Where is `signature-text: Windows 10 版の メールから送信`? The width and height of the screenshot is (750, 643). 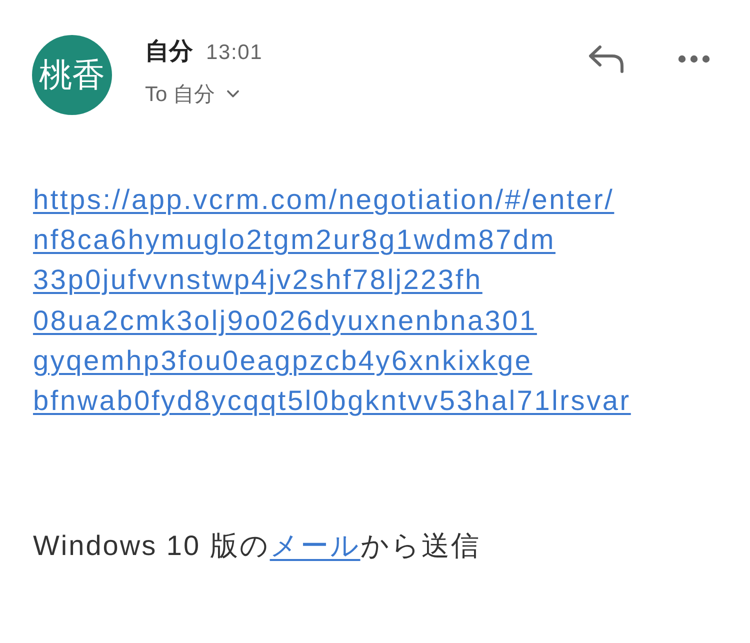 signature-text: Windows 10 版の メールから送信 is located at coordinates (256, 546).